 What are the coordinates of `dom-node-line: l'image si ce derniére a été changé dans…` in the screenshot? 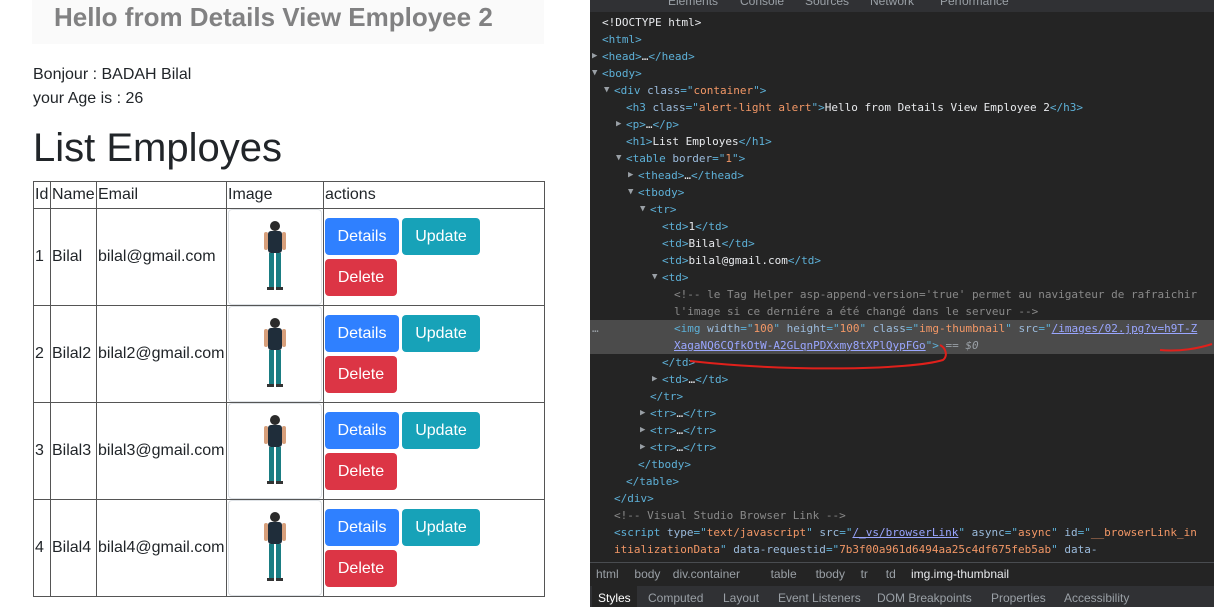 It's located at (902, 311).